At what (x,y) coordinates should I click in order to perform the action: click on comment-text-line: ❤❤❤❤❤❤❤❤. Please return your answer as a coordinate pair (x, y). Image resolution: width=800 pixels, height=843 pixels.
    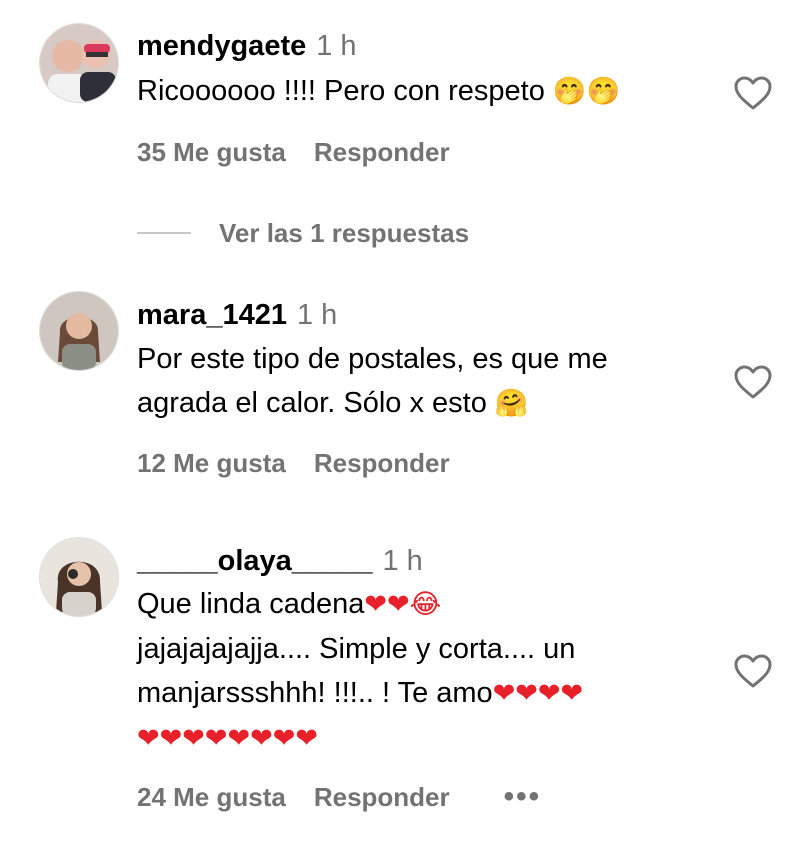
    Looking at the image, I should click on (427, 738).